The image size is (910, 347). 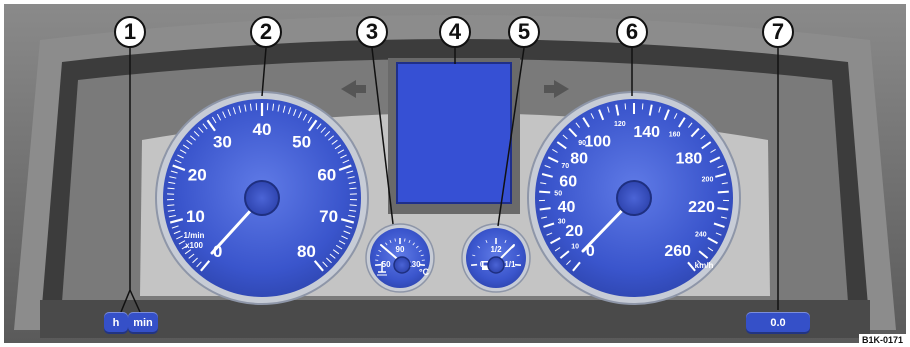 What do you see at coordinates (510, 264) in the screenshot?
I see `fuel-tick-label: 1/1` at bounding box center [510, 264].